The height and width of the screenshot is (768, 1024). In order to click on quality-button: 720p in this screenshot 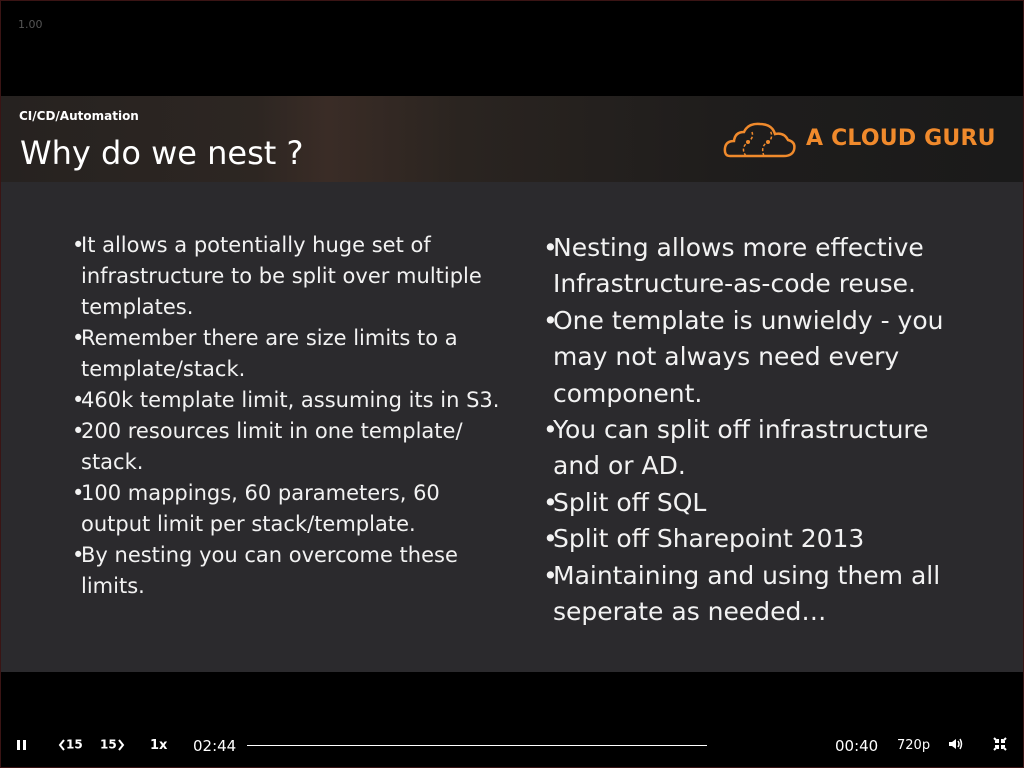, I will do `click(913, 745)`.